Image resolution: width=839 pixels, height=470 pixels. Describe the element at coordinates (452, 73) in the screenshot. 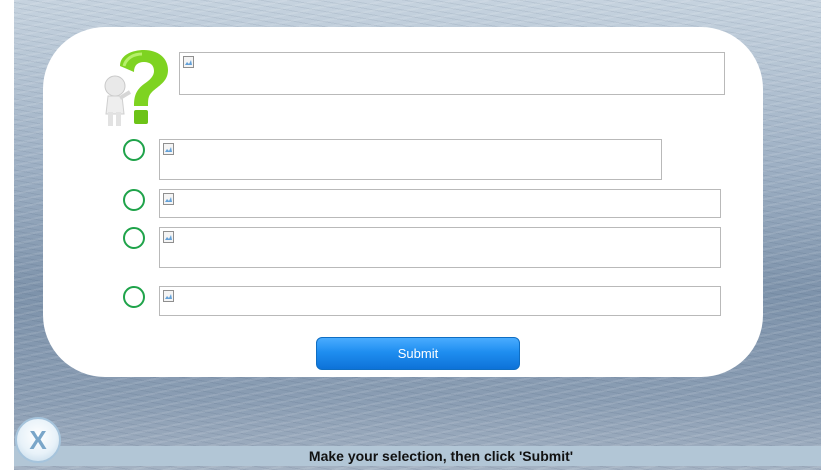

I see `question-image` at that location.